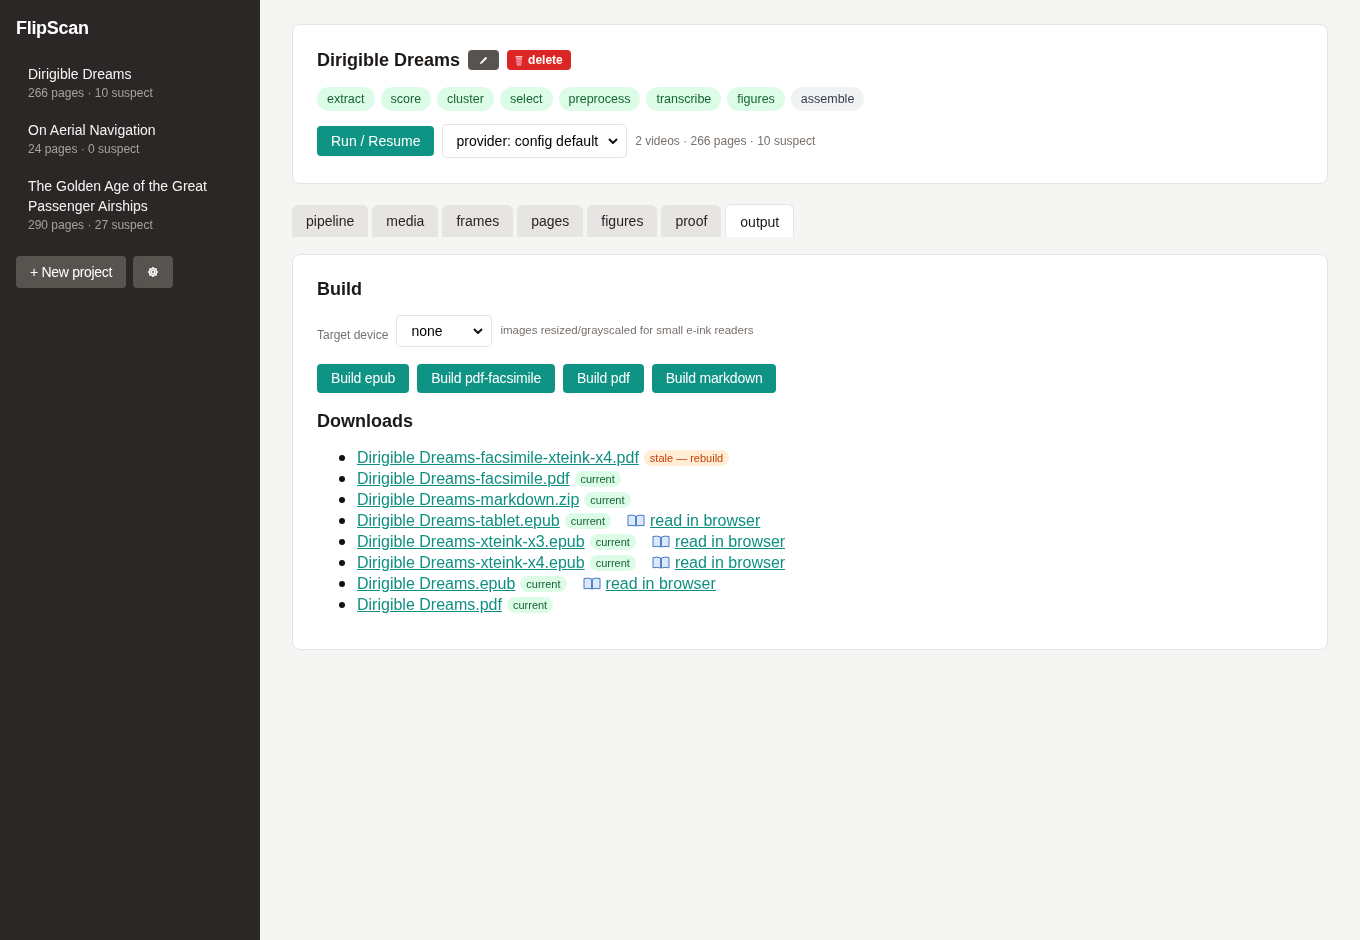 The width and height of the screenshot is (1360, 940). I want to click on stage-chip: preprocess, so click(599, 99).